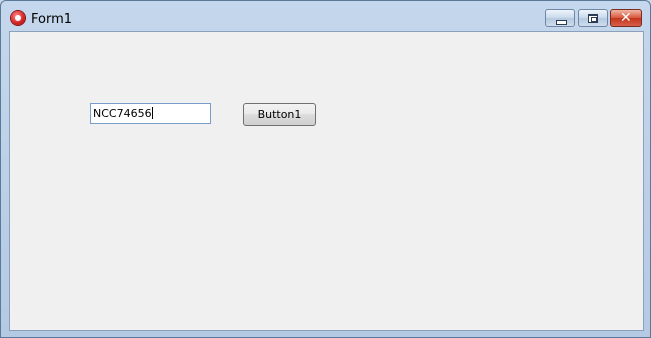 The height and width of the screenshot is (338, 651). I want to click on app-icon, so click(18, 18).